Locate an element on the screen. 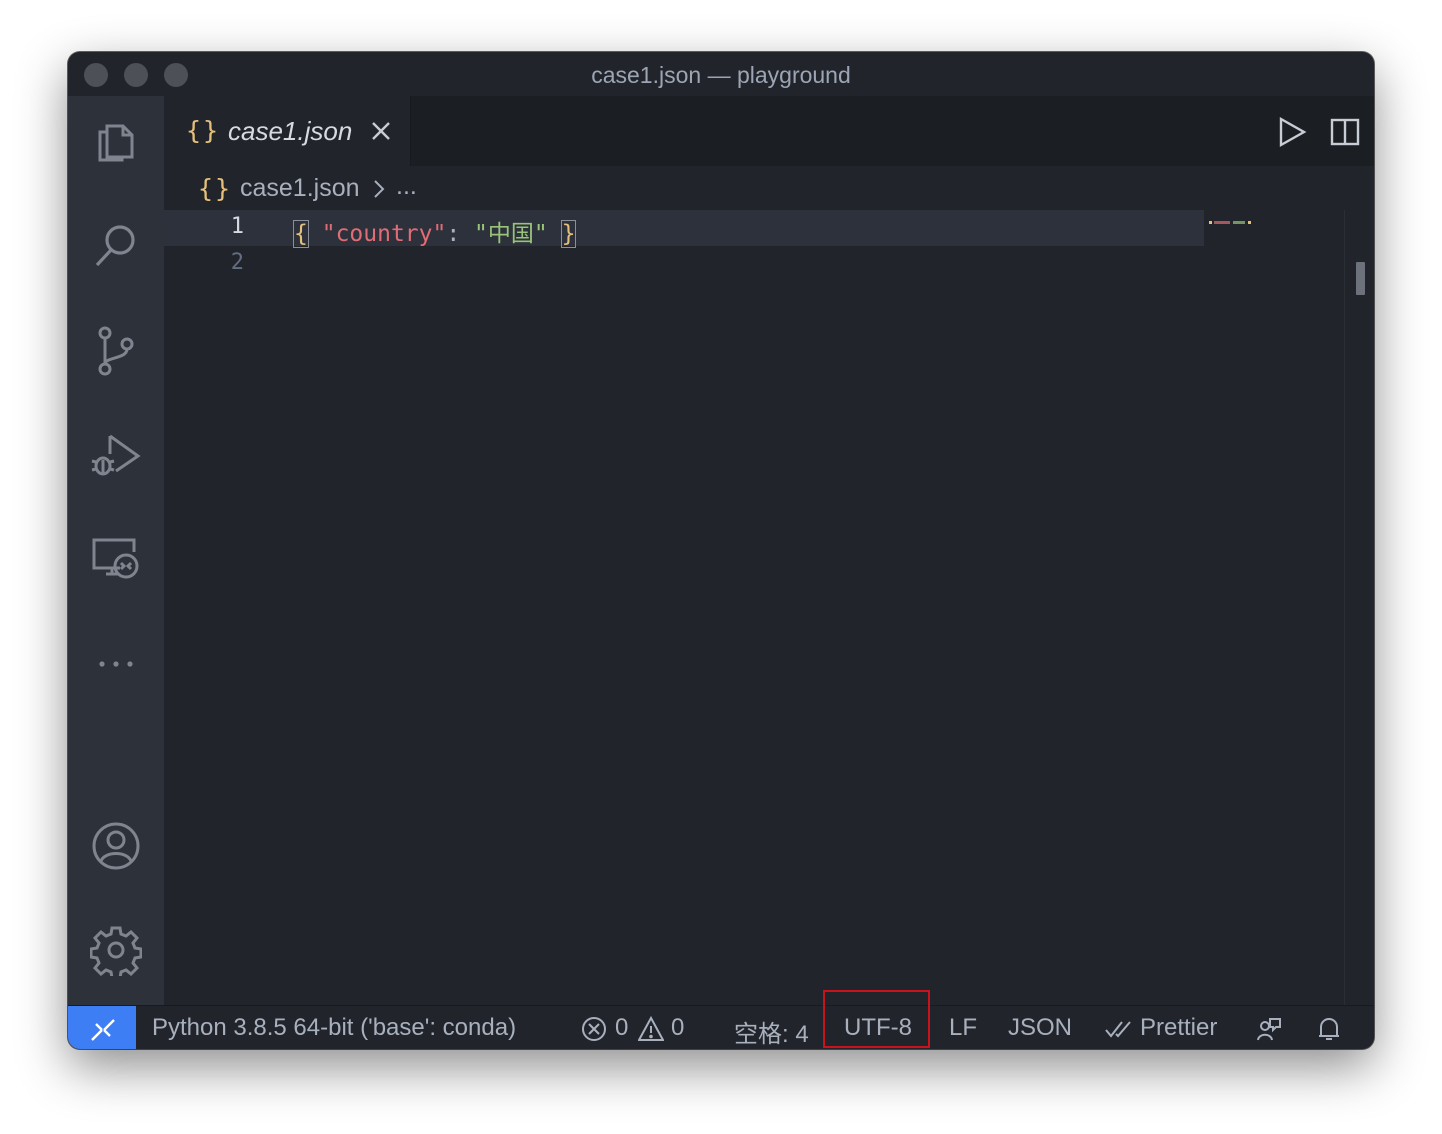 Image resolution: width=1442 pixels, height=1134 pixels. tab-label: case1.json is located at coordinates (290, 131).